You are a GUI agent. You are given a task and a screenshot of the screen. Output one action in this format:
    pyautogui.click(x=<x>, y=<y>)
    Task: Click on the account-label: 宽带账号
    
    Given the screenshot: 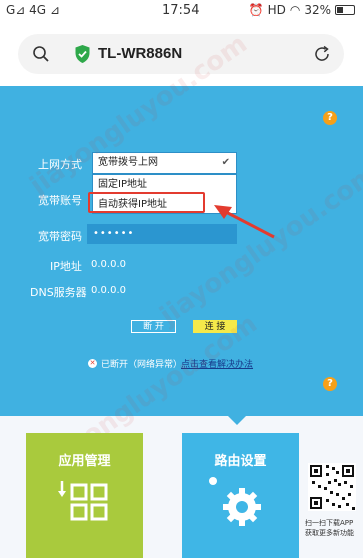 What is the action you would take?
    pyautogui.click(x=60, y=200)
    